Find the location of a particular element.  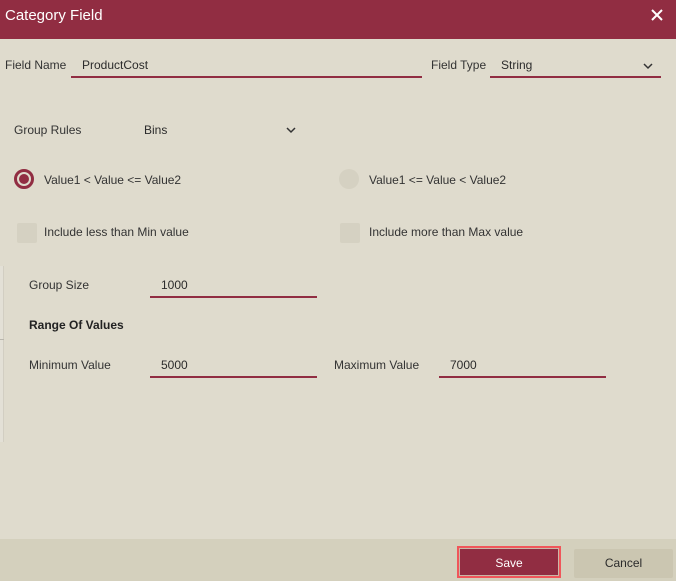

group-size-value: 1000 is located at coordinates (174, 285).